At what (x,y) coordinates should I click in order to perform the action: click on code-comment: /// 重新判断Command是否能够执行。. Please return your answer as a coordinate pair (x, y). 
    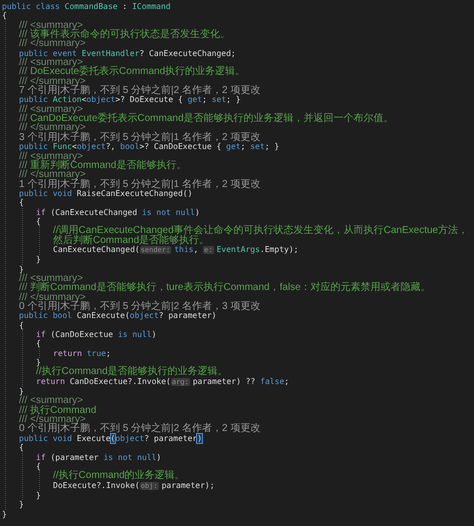
    Looking at the image, I should click on (102, 165).